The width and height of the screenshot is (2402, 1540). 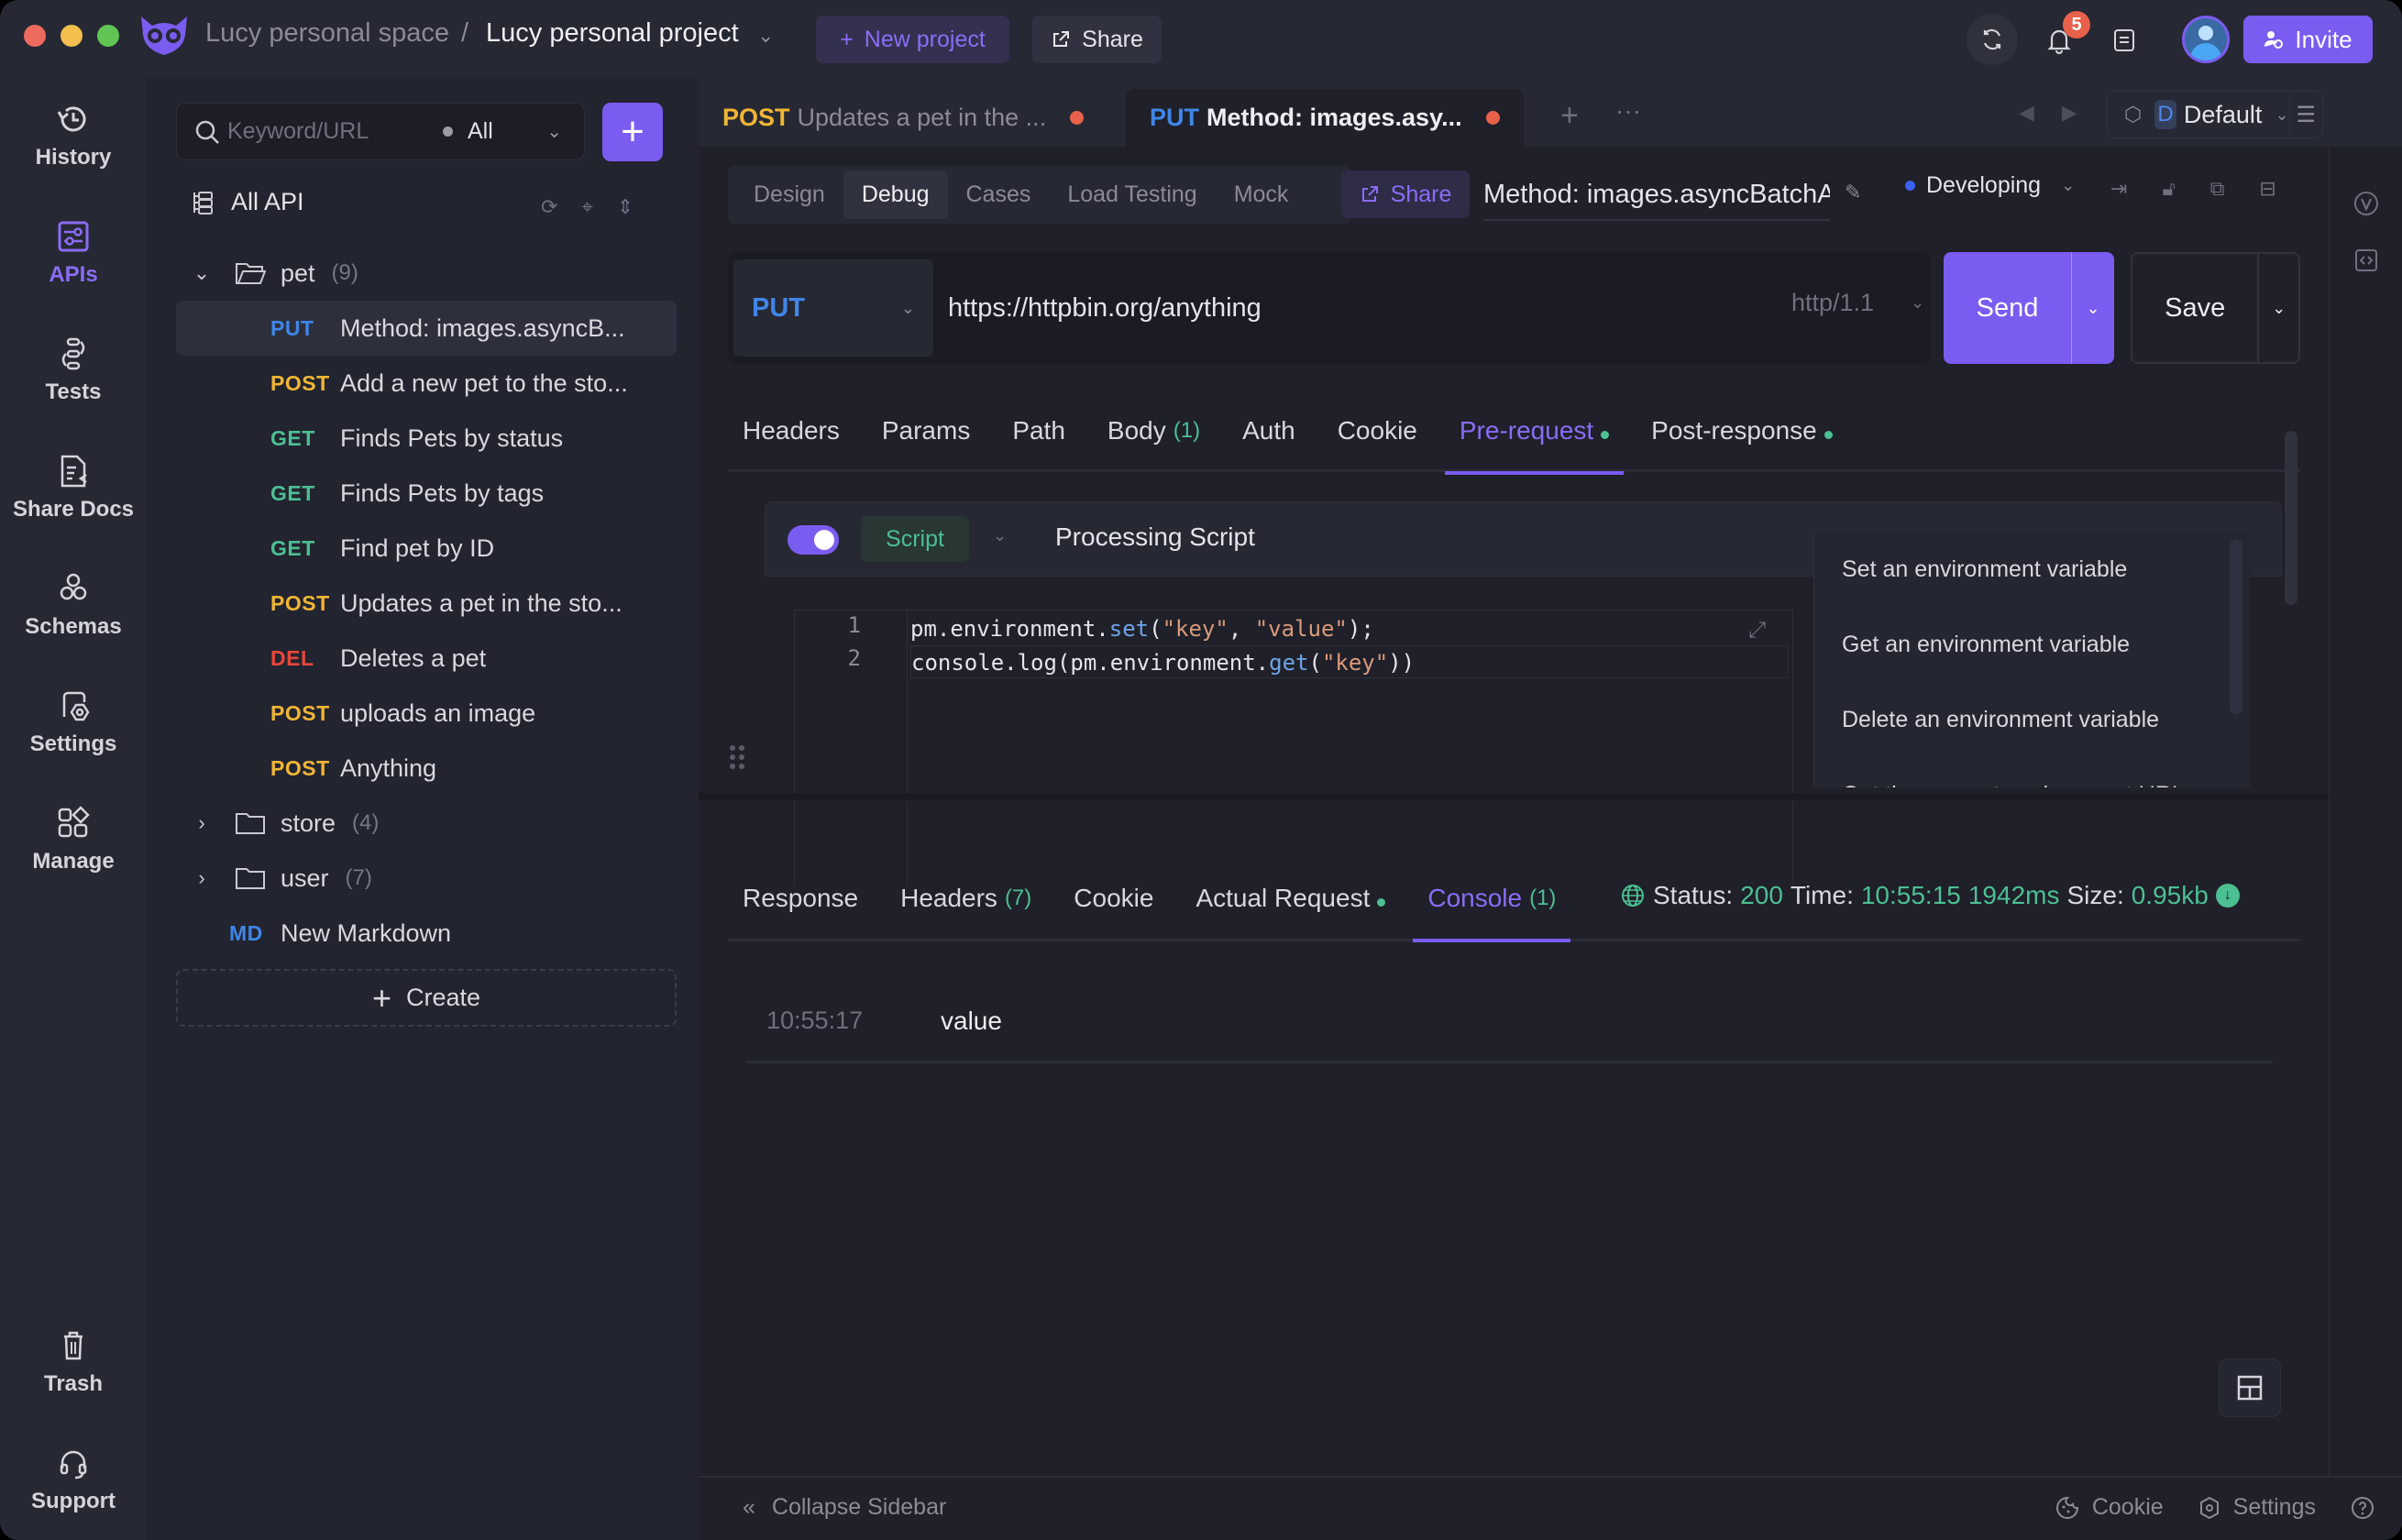 What do you see at coordinates (2227, 896) in the screenshot?
I see `download-icon: ↓` at bounding box center [2227, 896].